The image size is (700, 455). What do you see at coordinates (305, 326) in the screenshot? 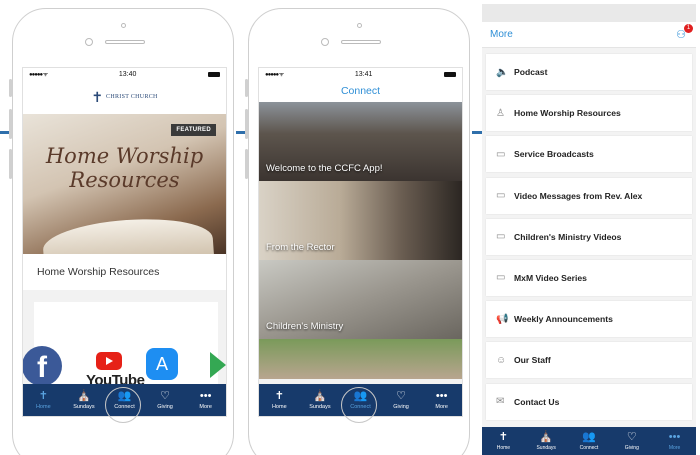
I see `tile-label: Children's Ministry` at bounding box center [305, 326].